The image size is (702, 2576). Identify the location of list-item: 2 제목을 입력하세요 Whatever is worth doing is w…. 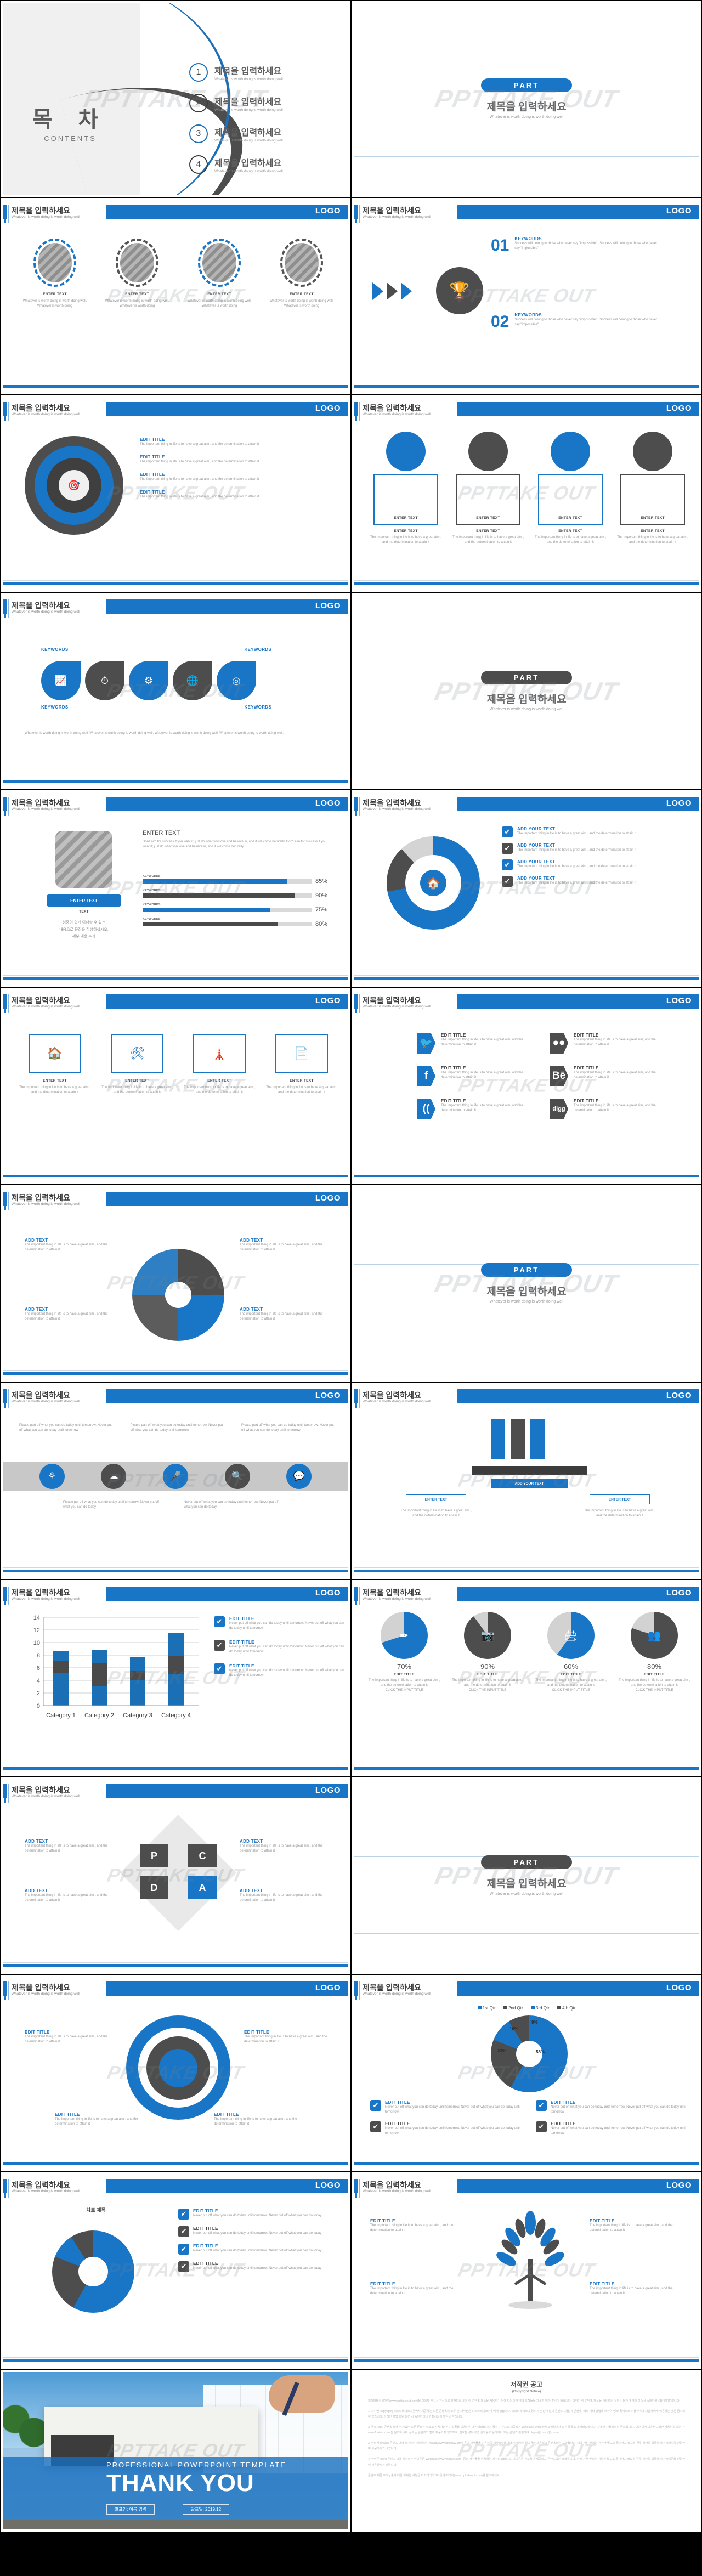
(266, 103).